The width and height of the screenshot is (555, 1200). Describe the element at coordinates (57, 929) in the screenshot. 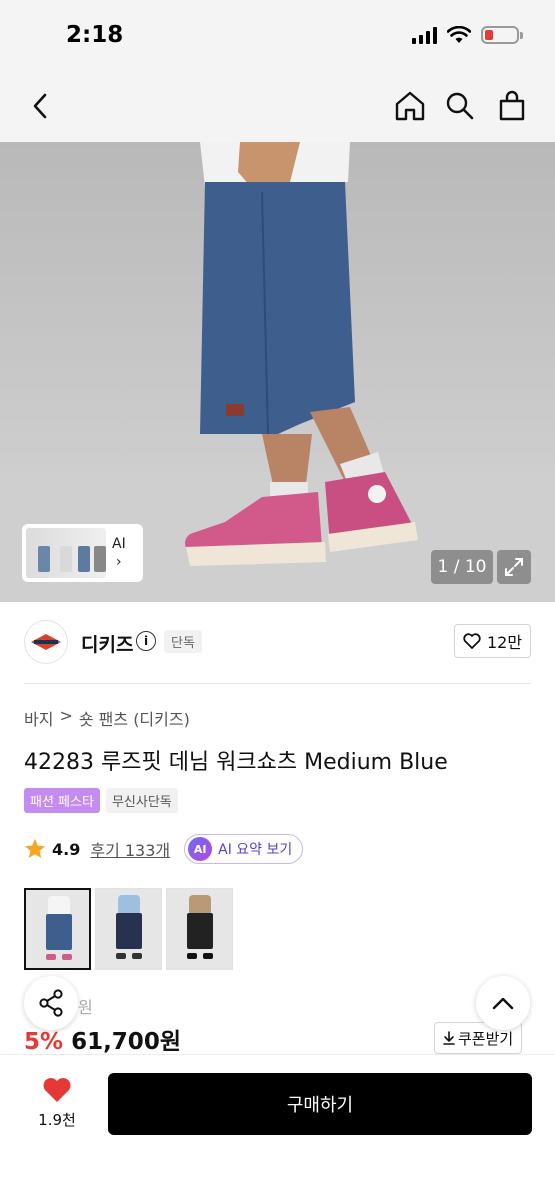

I see `color-option-medium-blue` at that location.